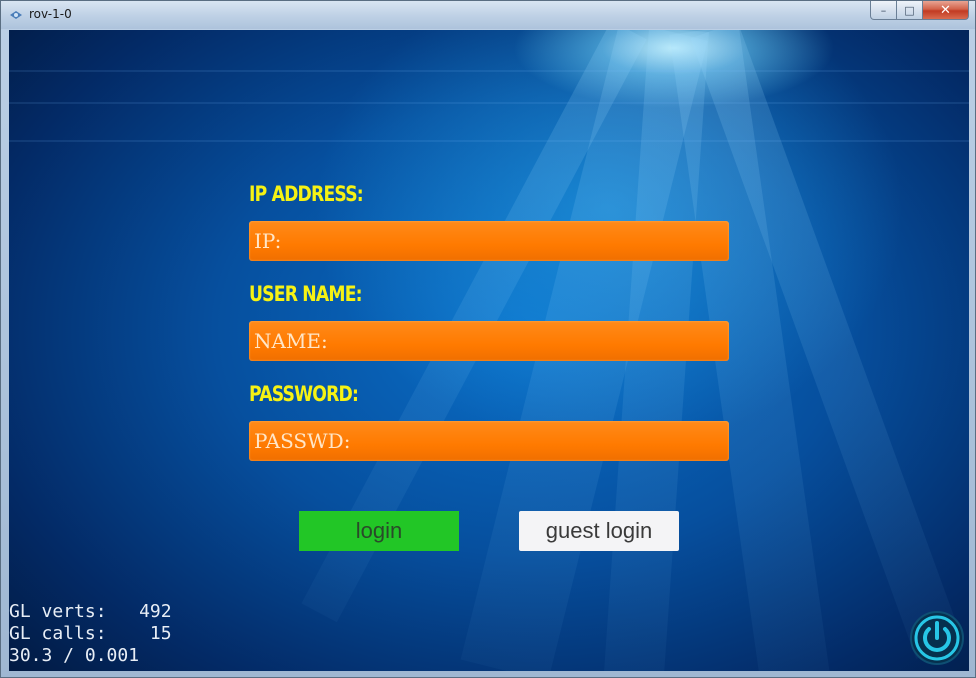 Image resolution: width=976 pixels, height=678 pixels. Describe the element at coordinates (883, 10) in the screenshot. I see `minimize-button: –` at that location.